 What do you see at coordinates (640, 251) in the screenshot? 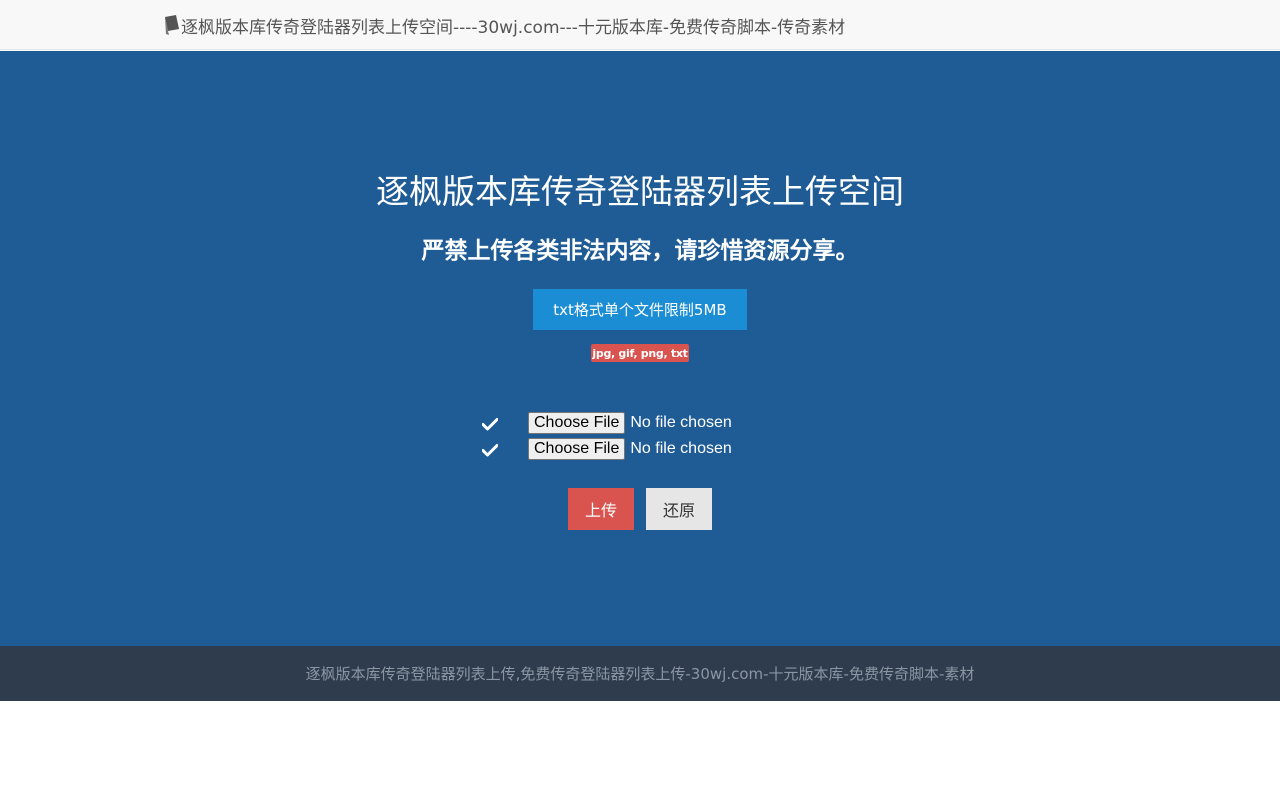
I see `page-subtitle: 严禁上传各类非法内容，请珍惜资源分享。` at bounding box center [640, 251].